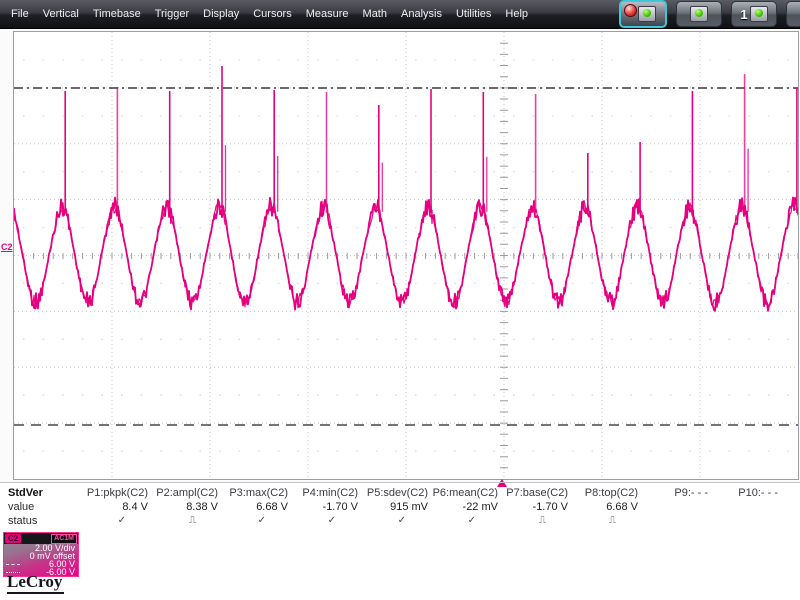 This screenshot has height=600, width=800. I want to click on menu-trigger: Trigger, so click(172, 14).